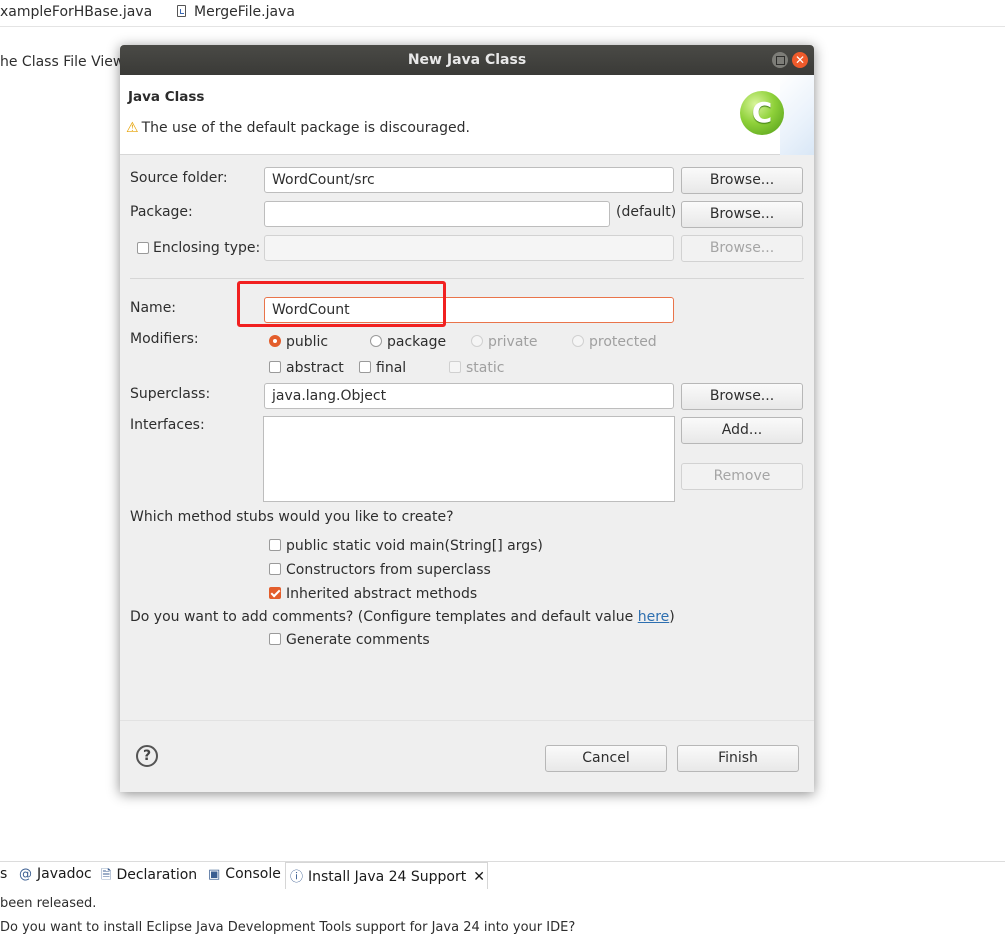 The image size is (1005, 935). I want to click on editor-tab-mergefile: MergeFile.java, so click(236, 12).